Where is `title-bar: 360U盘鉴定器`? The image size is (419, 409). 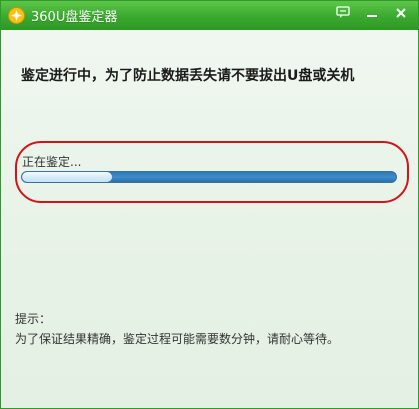 title-bar: 360U盘鉴定器 is located at coordinates (209, 15).